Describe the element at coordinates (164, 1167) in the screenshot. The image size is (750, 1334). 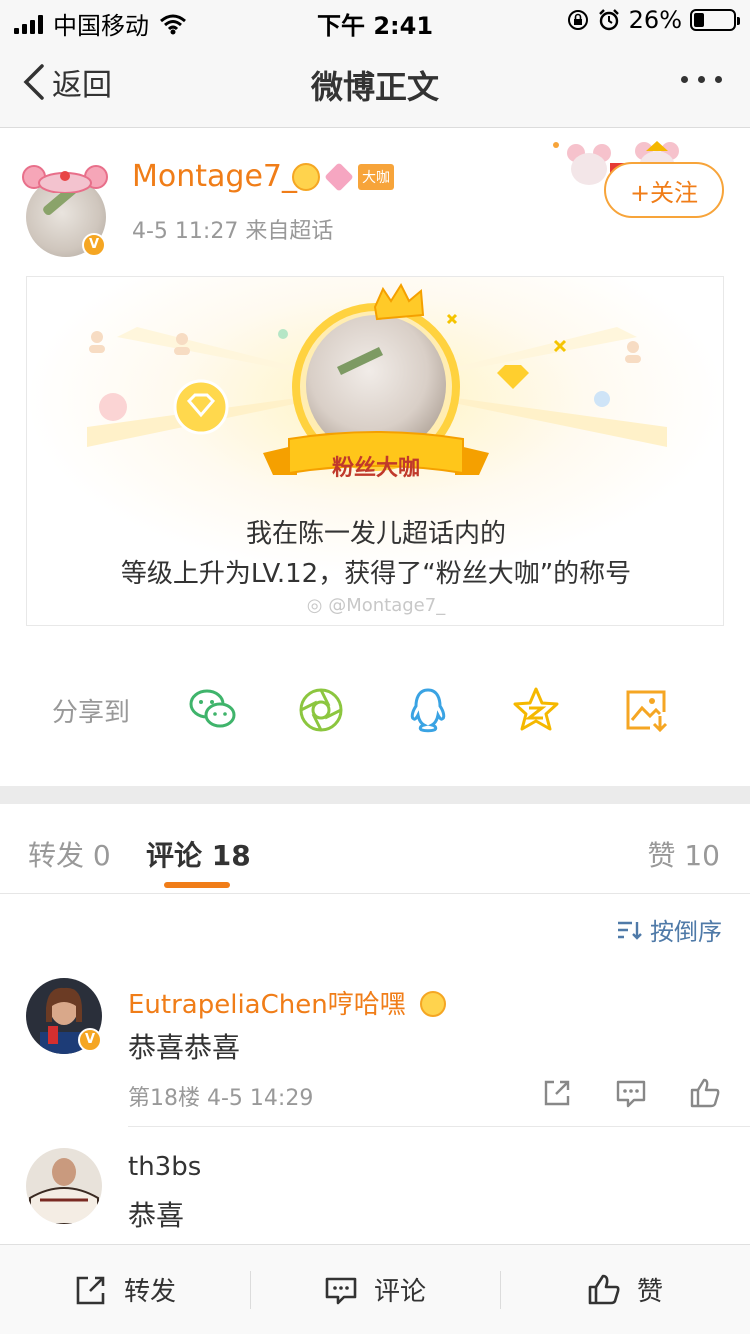
I see `commenter-name: th3bs` at that location.